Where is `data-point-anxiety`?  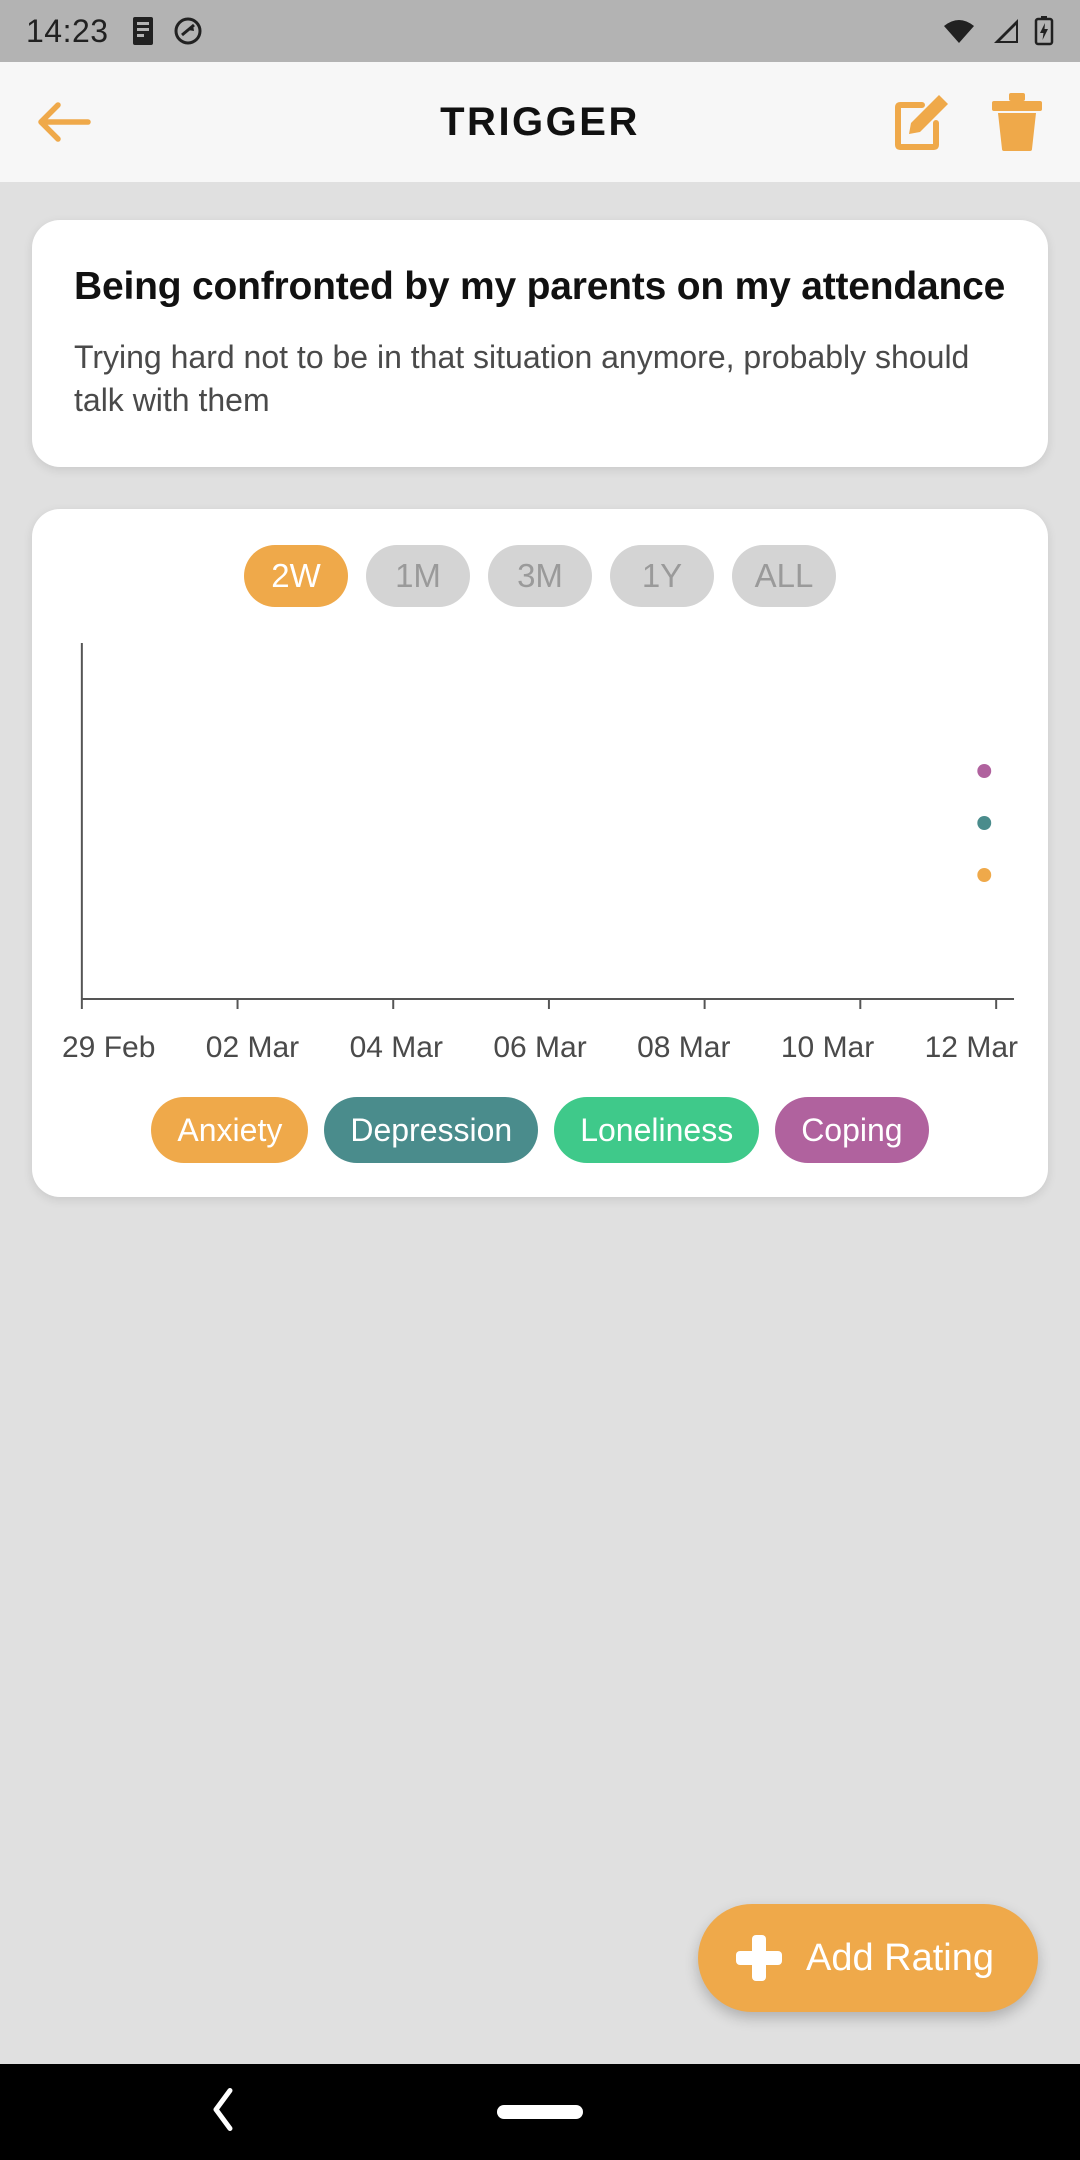
data-point-anxiety is located at coordinates (984, 875).